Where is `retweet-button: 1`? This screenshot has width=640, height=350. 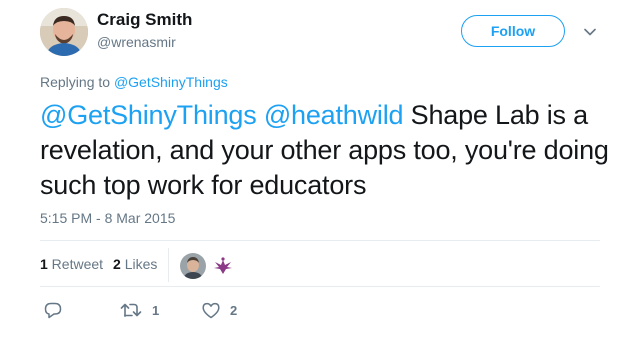
retweet-button: 1 is located at coordinates (139, 310).